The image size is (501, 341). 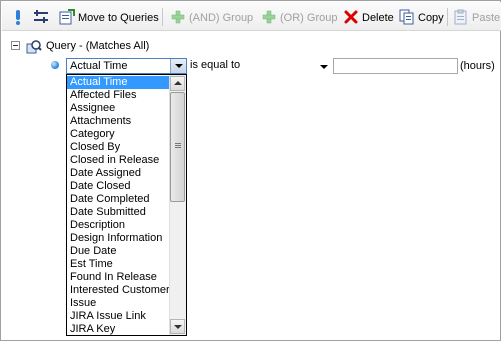 I want to click on field-option: Closed By, so click(x=118, y=147).